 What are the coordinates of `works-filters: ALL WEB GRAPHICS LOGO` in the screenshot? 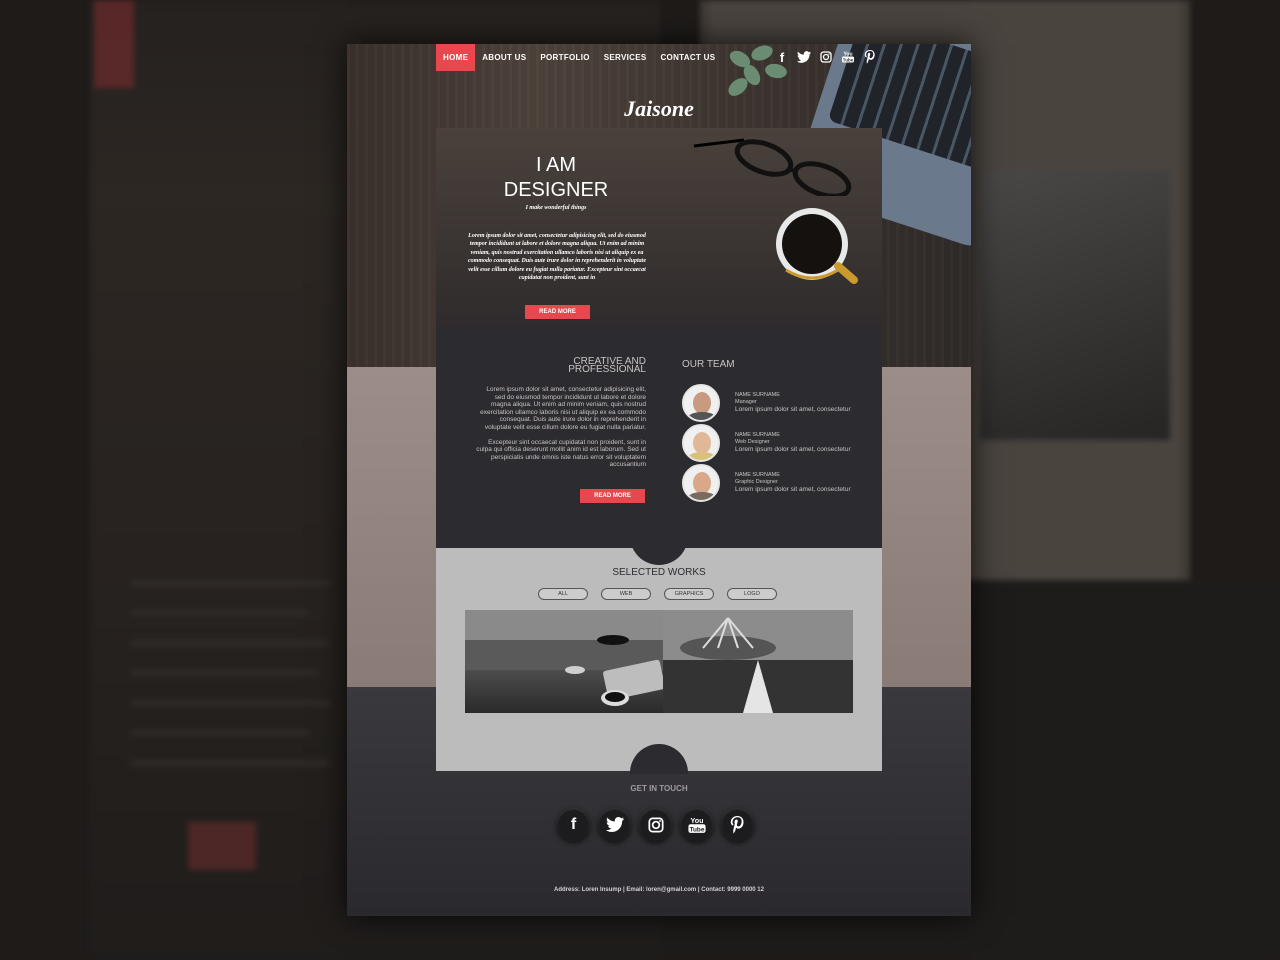 It's located at (657, 594).